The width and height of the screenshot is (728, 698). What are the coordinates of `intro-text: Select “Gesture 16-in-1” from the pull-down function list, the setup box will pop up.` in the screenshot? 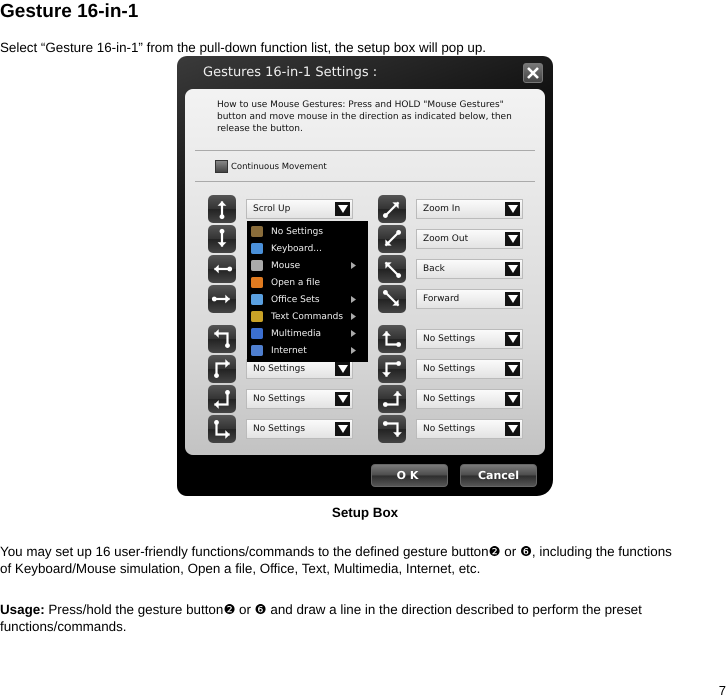 It's located at (243, 48).